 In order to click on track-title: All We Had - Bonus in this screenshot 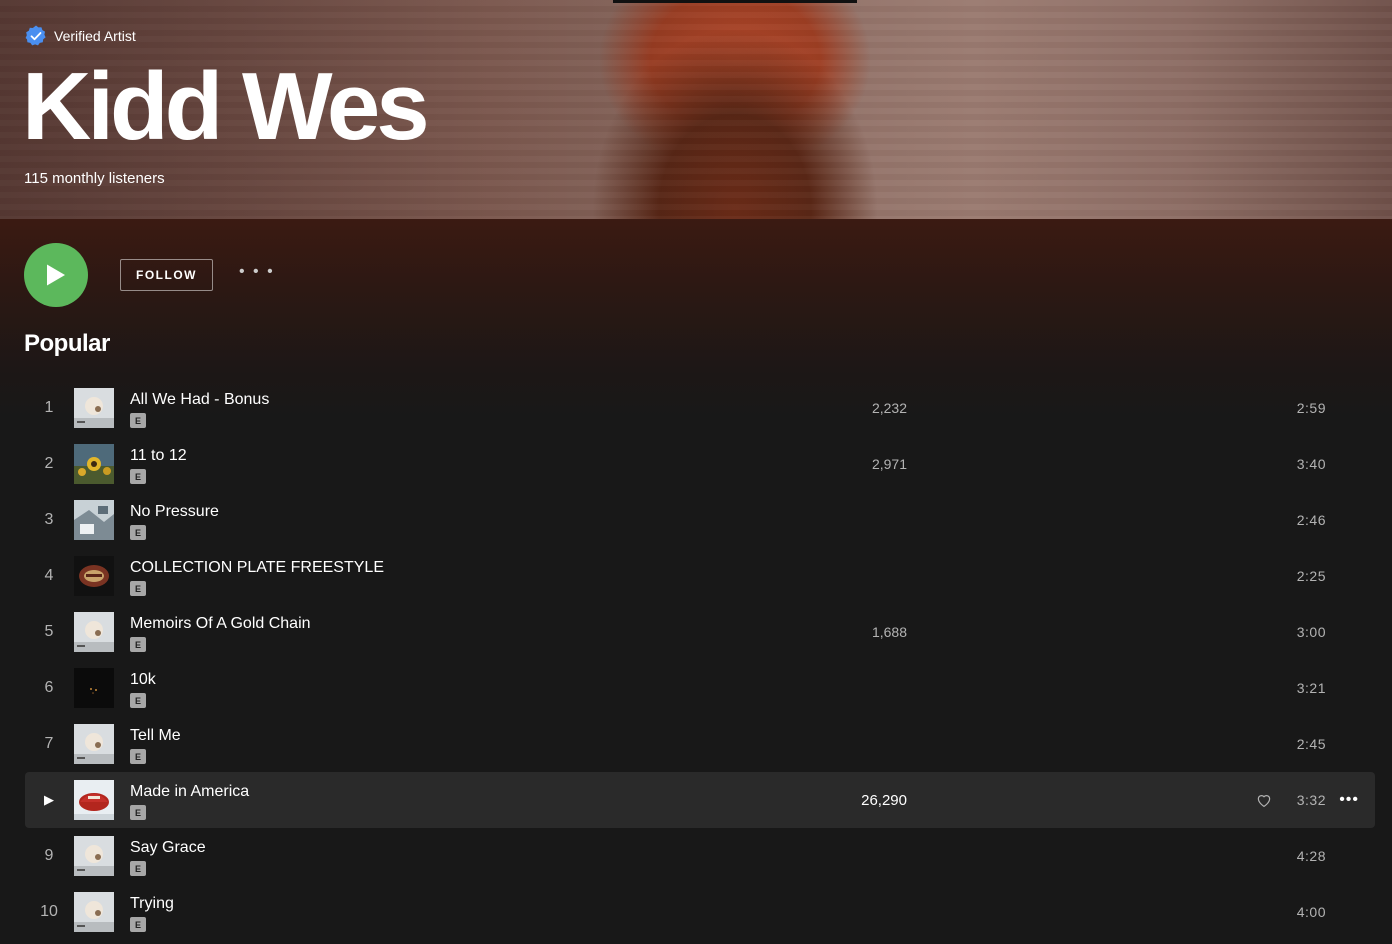, I will do `click(199, 400)`.